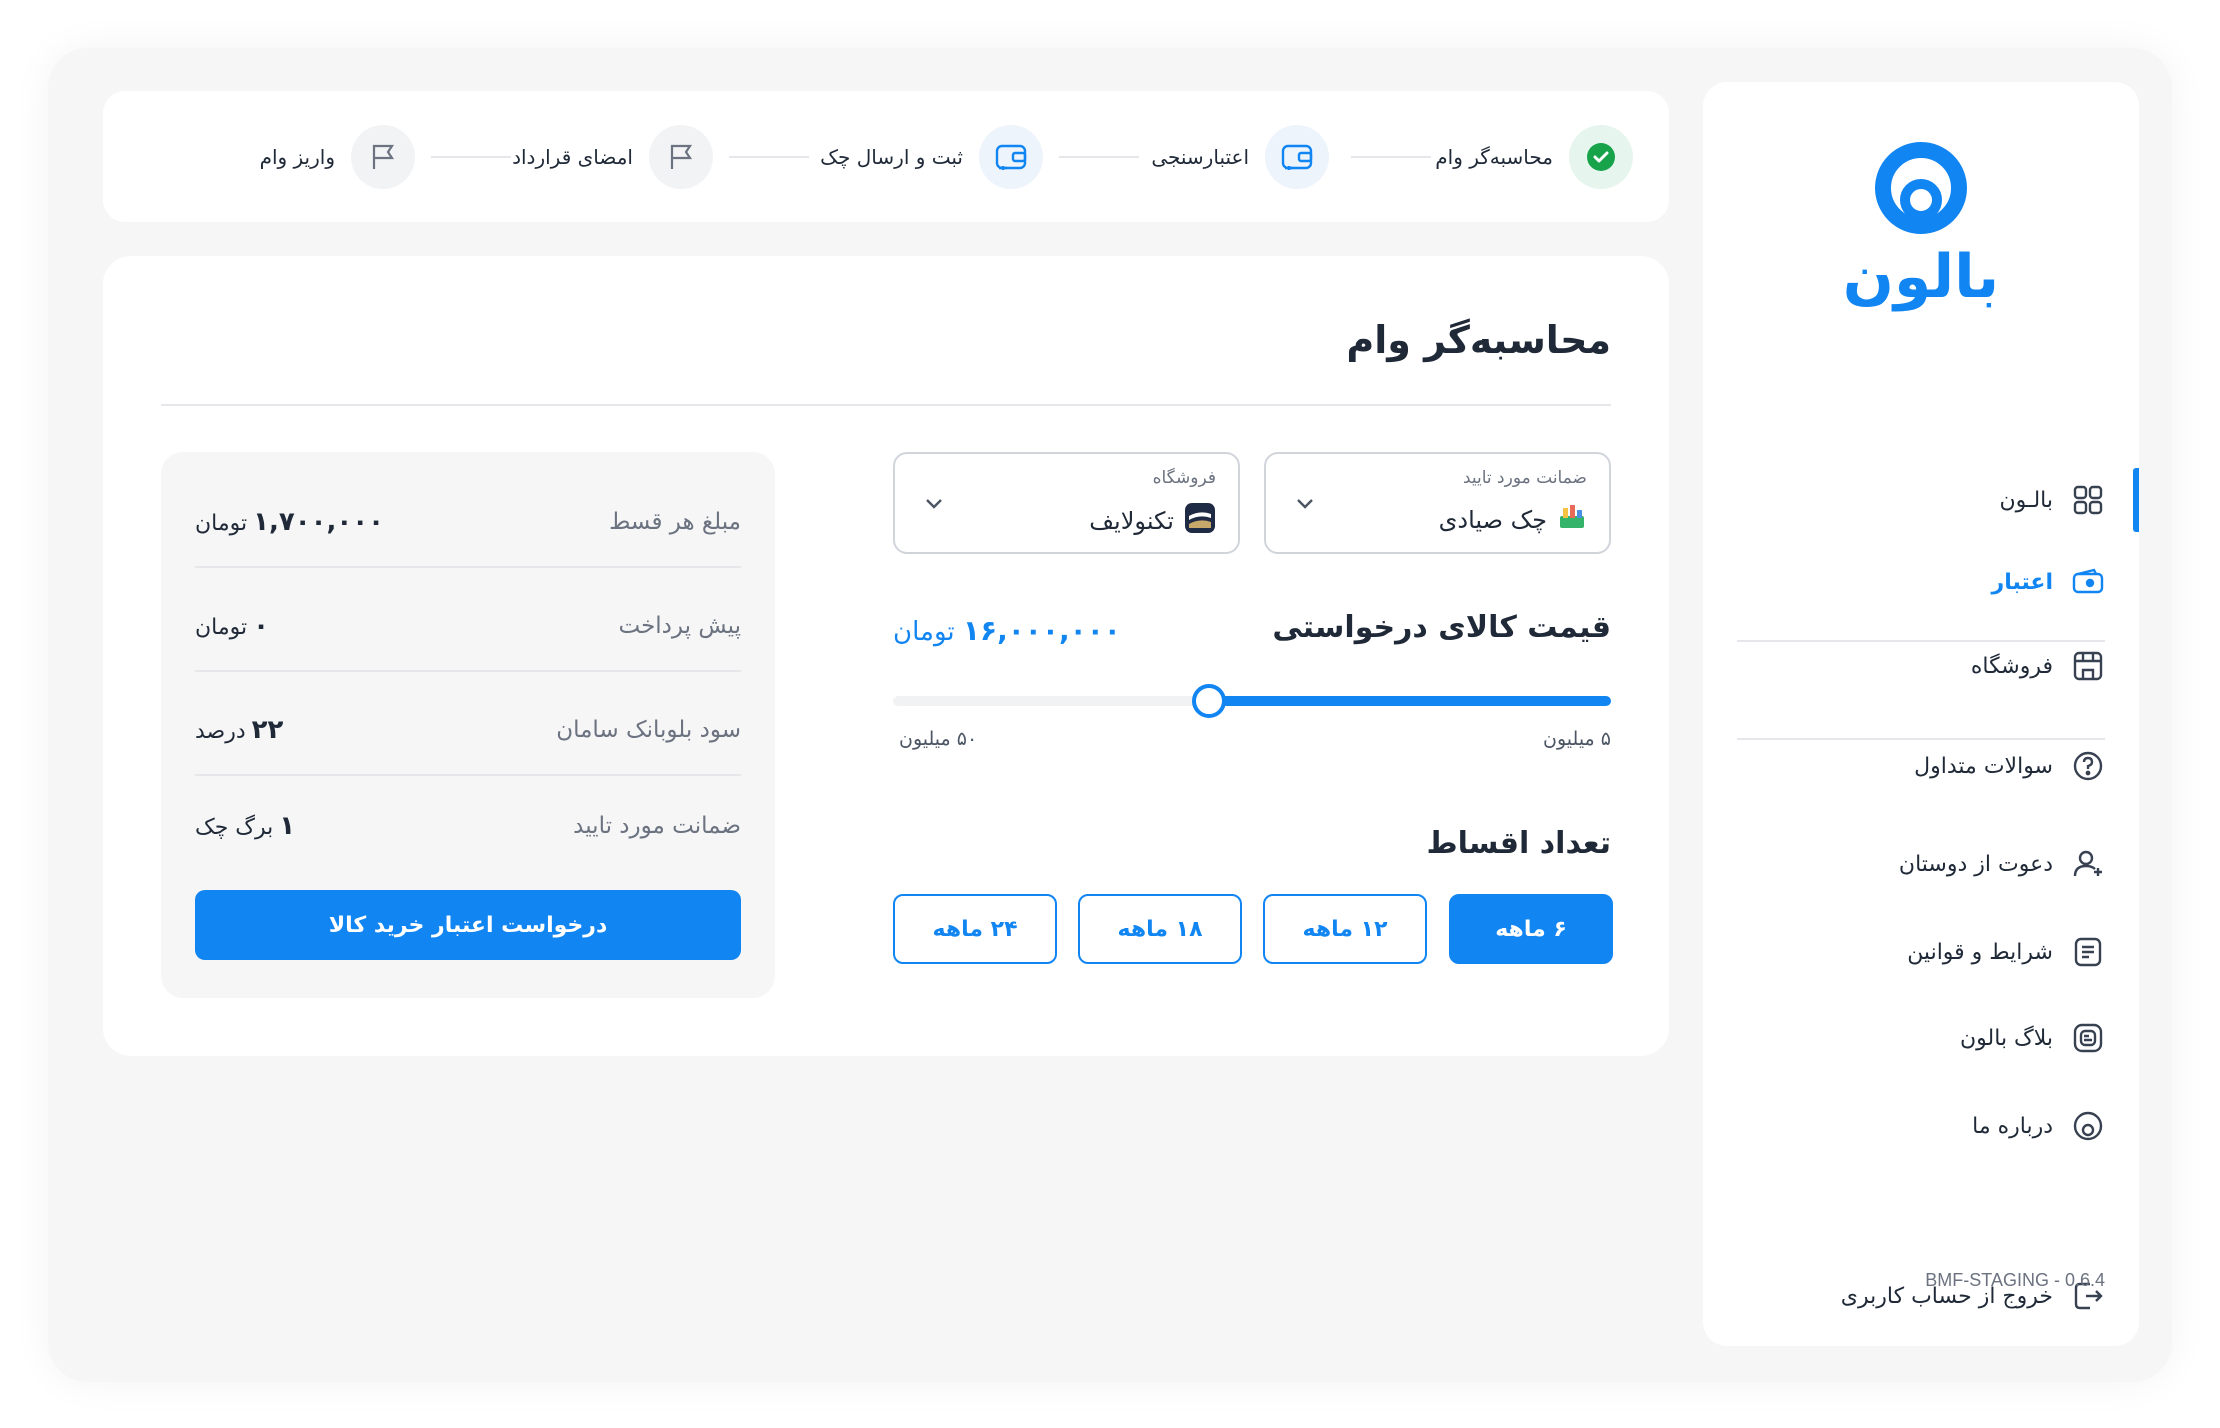  I want to click on sidebar-item-faq: سوالات متداول, so click(1921, 766).